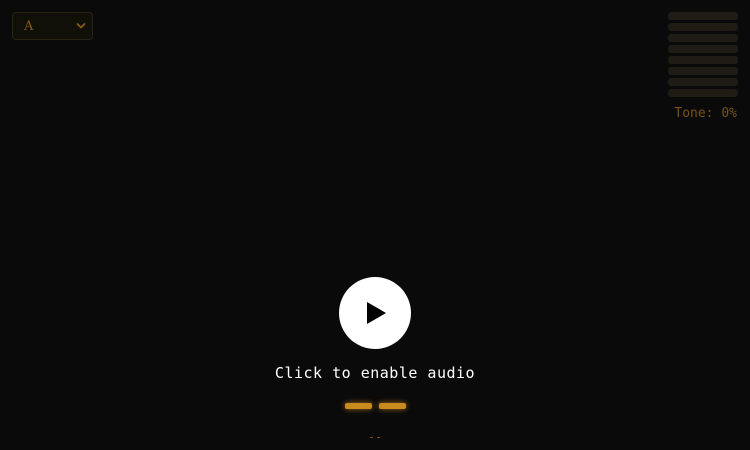 This screenshot has width=750, height=450. Describe the element at coordinates (376, 407) in the screenshot. I see `signal-indicator` at that location.